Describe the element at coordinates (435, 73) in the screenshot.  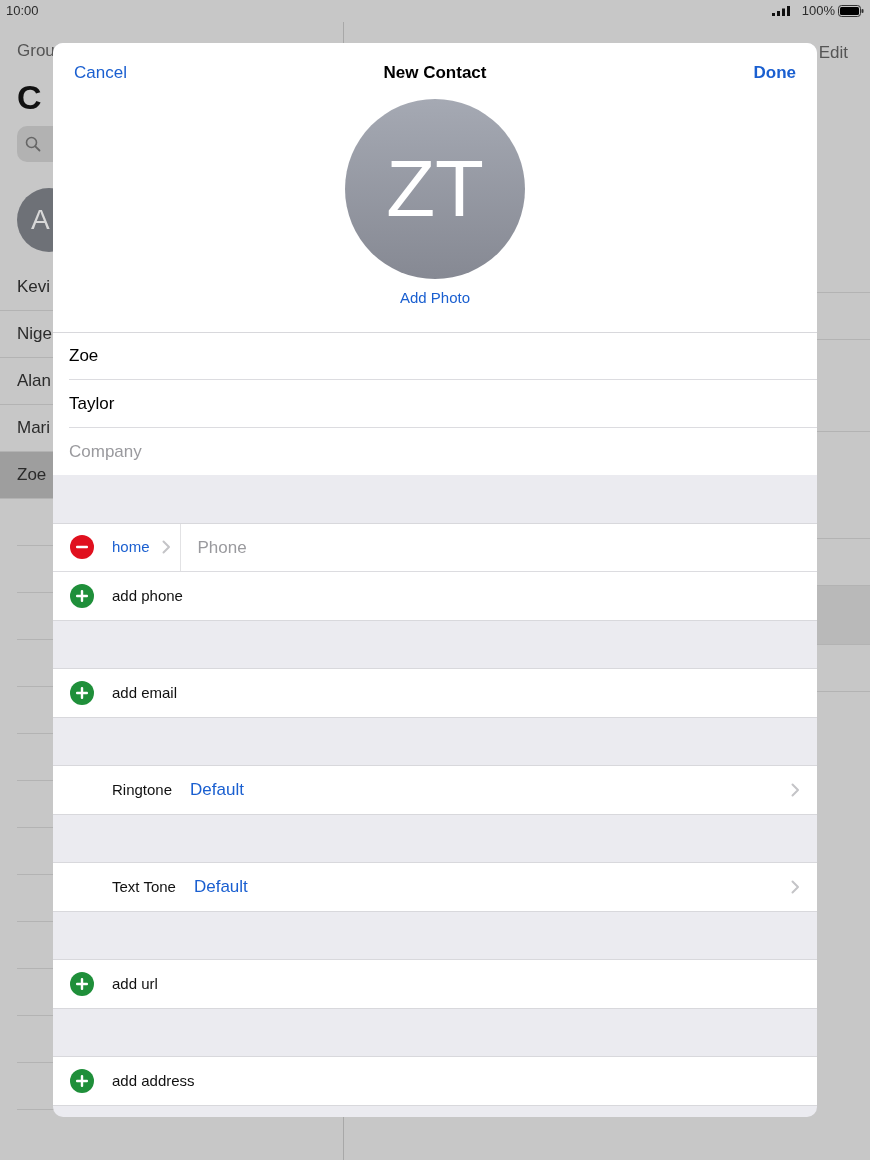
I see `dialog-title: New Contact` at that location.